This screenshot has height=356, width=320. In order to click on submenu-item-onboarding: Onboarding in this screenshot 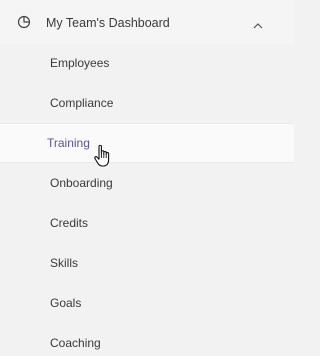, I will do `click(147, 183)`.